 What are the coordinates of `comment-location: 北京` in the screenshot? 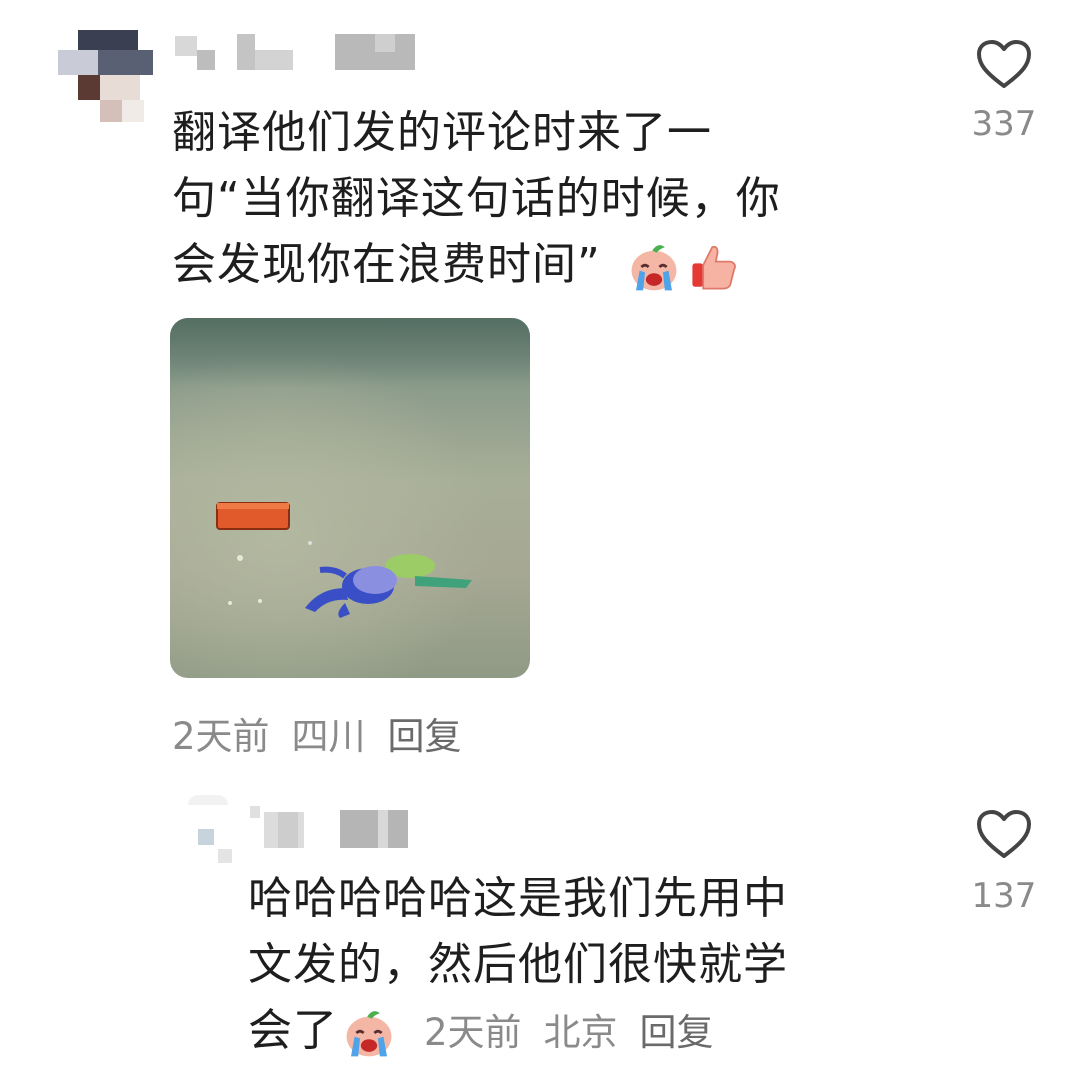 It's located at (580, 1032).